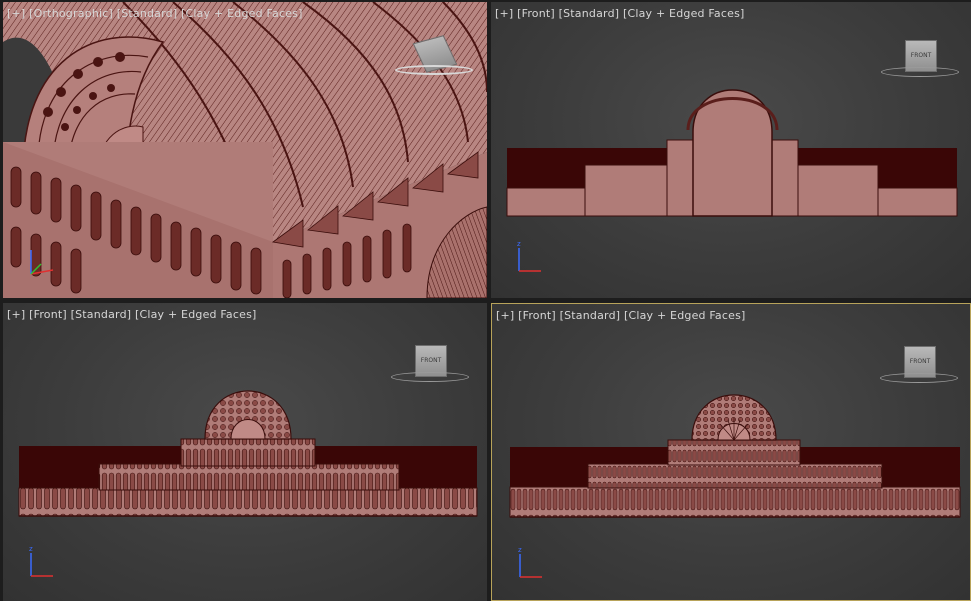  Describe the element at coordinates (435, 58) in the screenshot. I see `viewcube` at that location.